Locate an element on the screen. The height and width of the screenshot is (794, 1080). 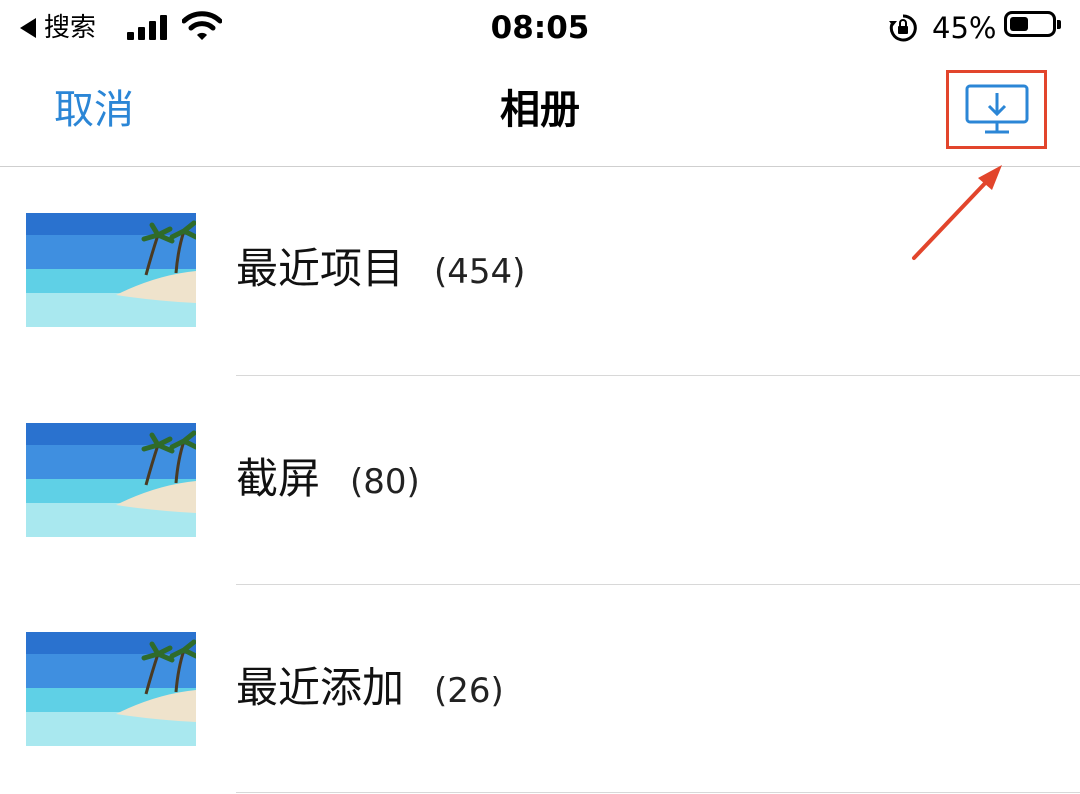
battery-percent: 45% is located at coordinates (964, 28).